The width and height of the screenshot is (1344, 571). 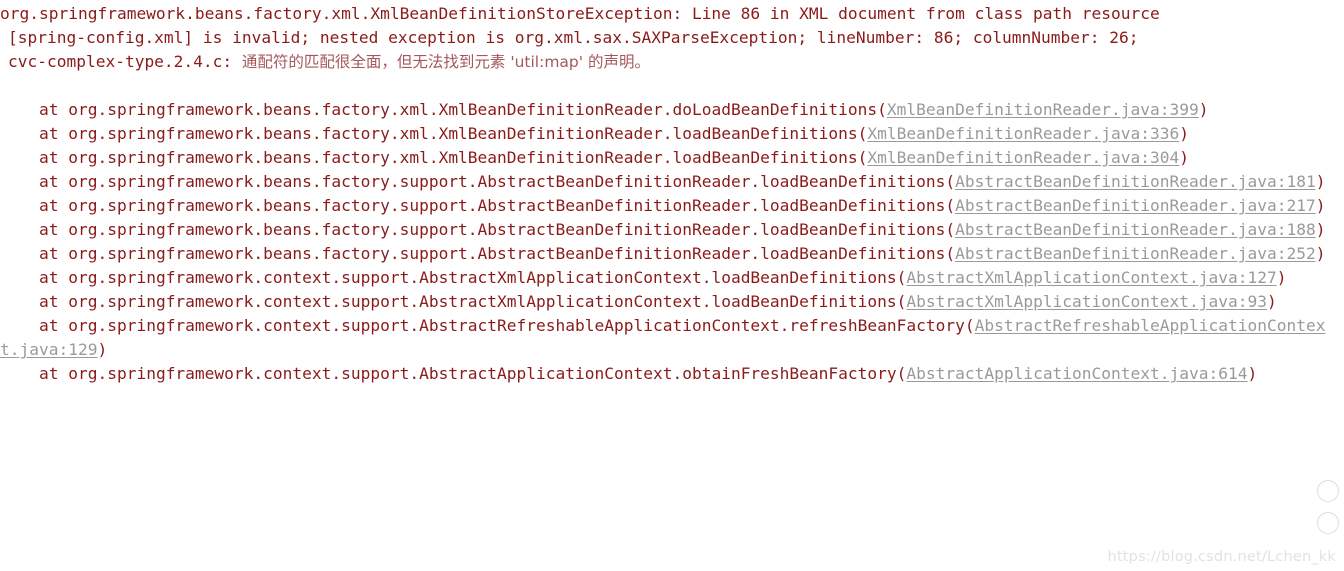 What do you see at coordinates (1086, 301) in the screenshot?
I see `stack-frame-source-link: AbstractXmlApplicationContext.java:93` at bounding box center [1086, 301].